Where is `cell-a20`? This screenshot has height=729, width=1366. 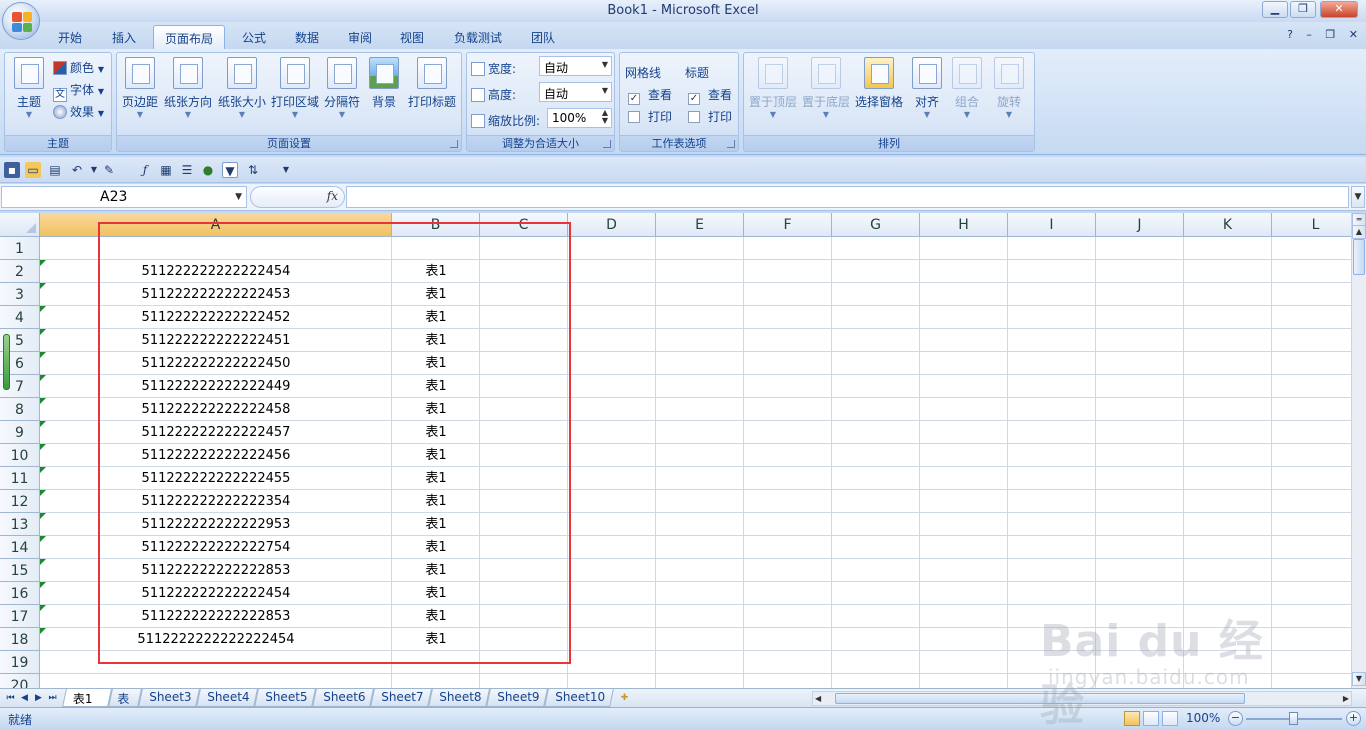 cell-a20 is located at coordinates (216, 681).